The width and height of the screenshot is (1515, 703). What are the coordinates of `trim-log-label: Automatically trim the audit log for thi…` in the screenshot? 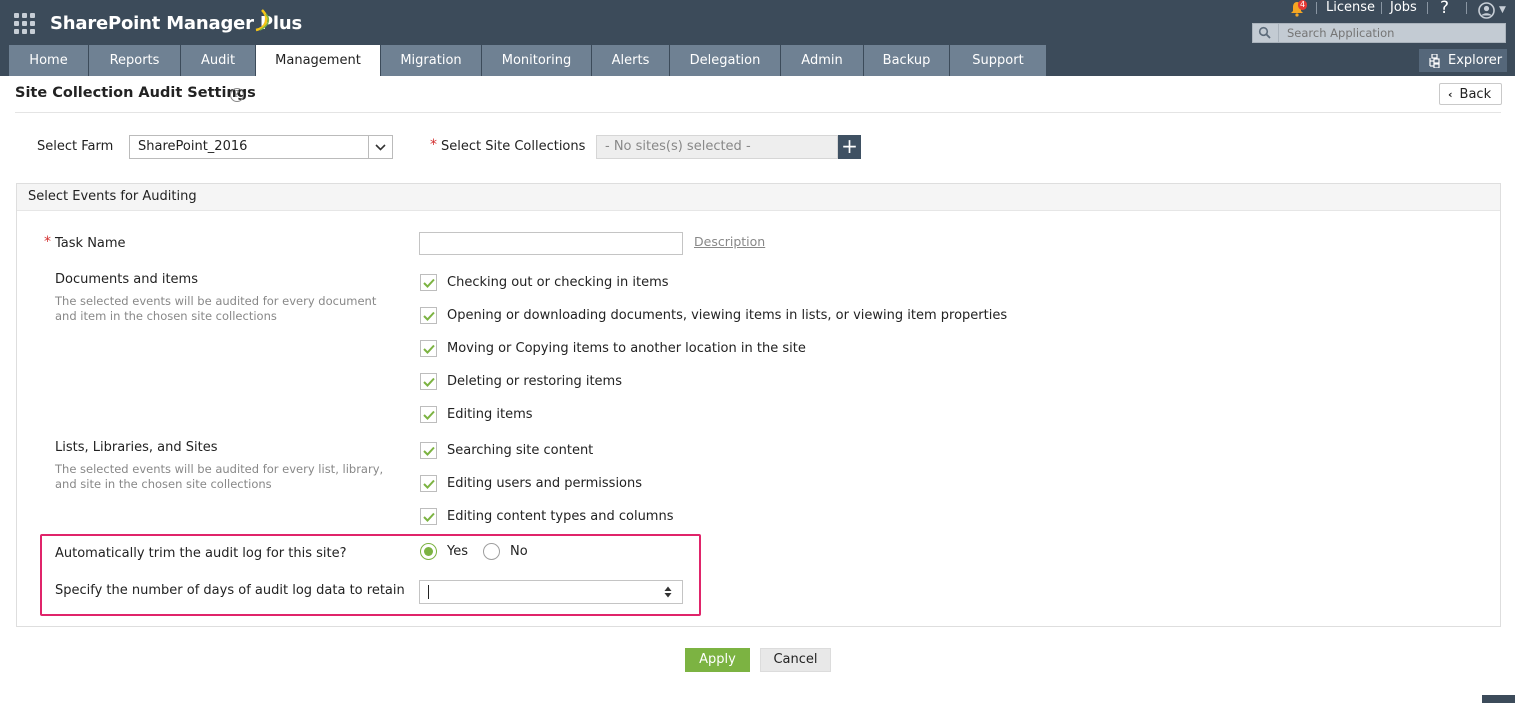 It's located at (201, 553).